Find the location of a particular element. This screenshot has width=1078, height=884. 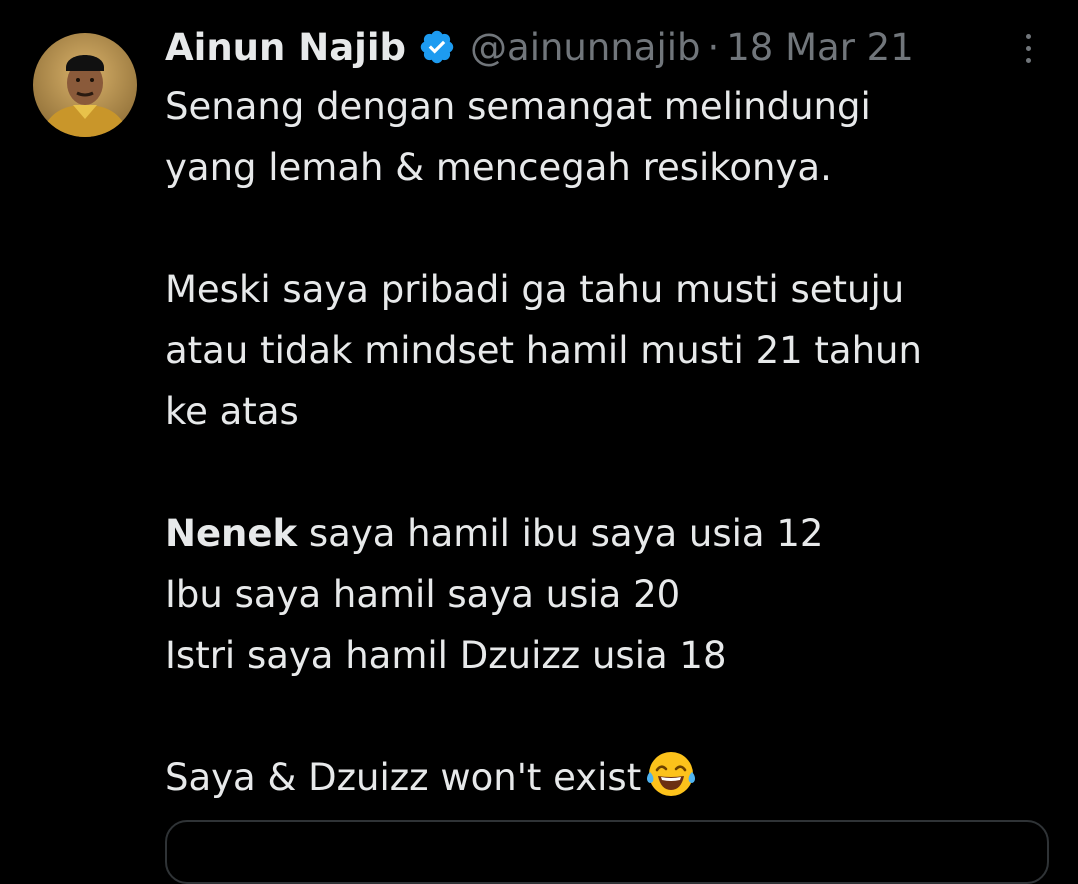

tweet-line: Istri saya hamil Dzuizz usia 18 is located at coordinates (446, 655).